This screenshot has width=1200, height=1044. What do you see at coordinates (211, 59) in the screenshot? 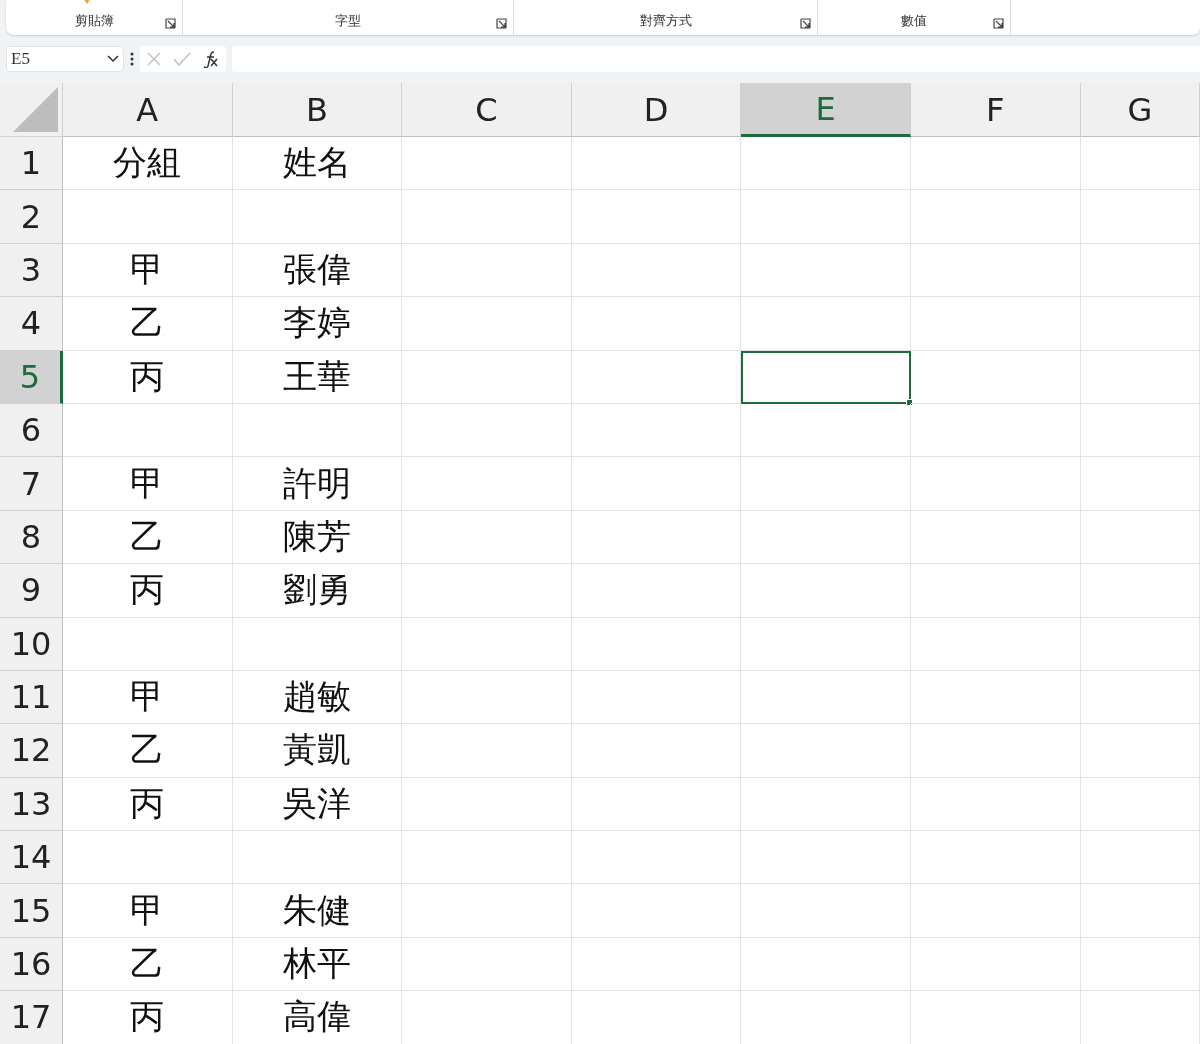
I see `function-icon` at bounding box center [211, 59].